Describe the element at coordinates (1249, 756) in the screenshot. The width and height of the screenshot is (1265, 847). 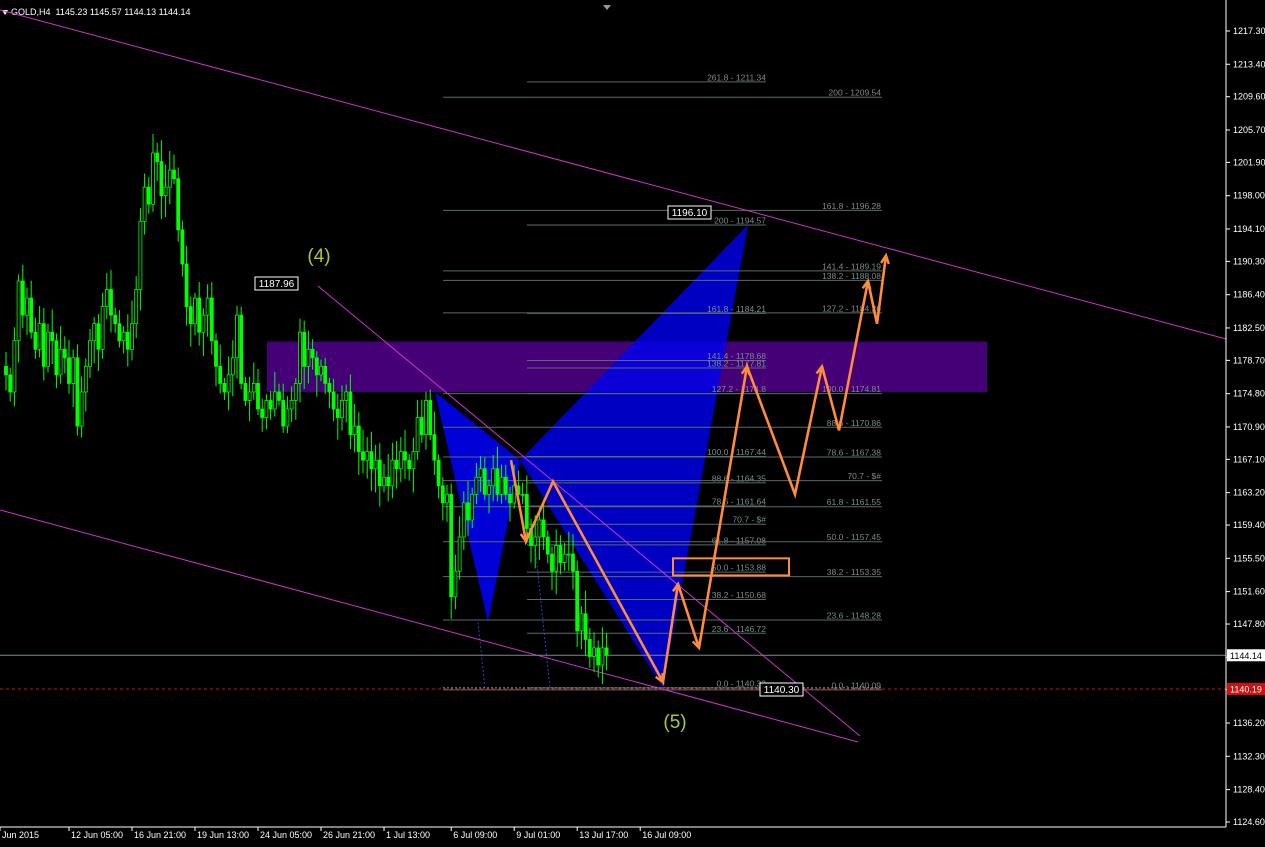
I see `y-tick-label: 1132.30` at that location.